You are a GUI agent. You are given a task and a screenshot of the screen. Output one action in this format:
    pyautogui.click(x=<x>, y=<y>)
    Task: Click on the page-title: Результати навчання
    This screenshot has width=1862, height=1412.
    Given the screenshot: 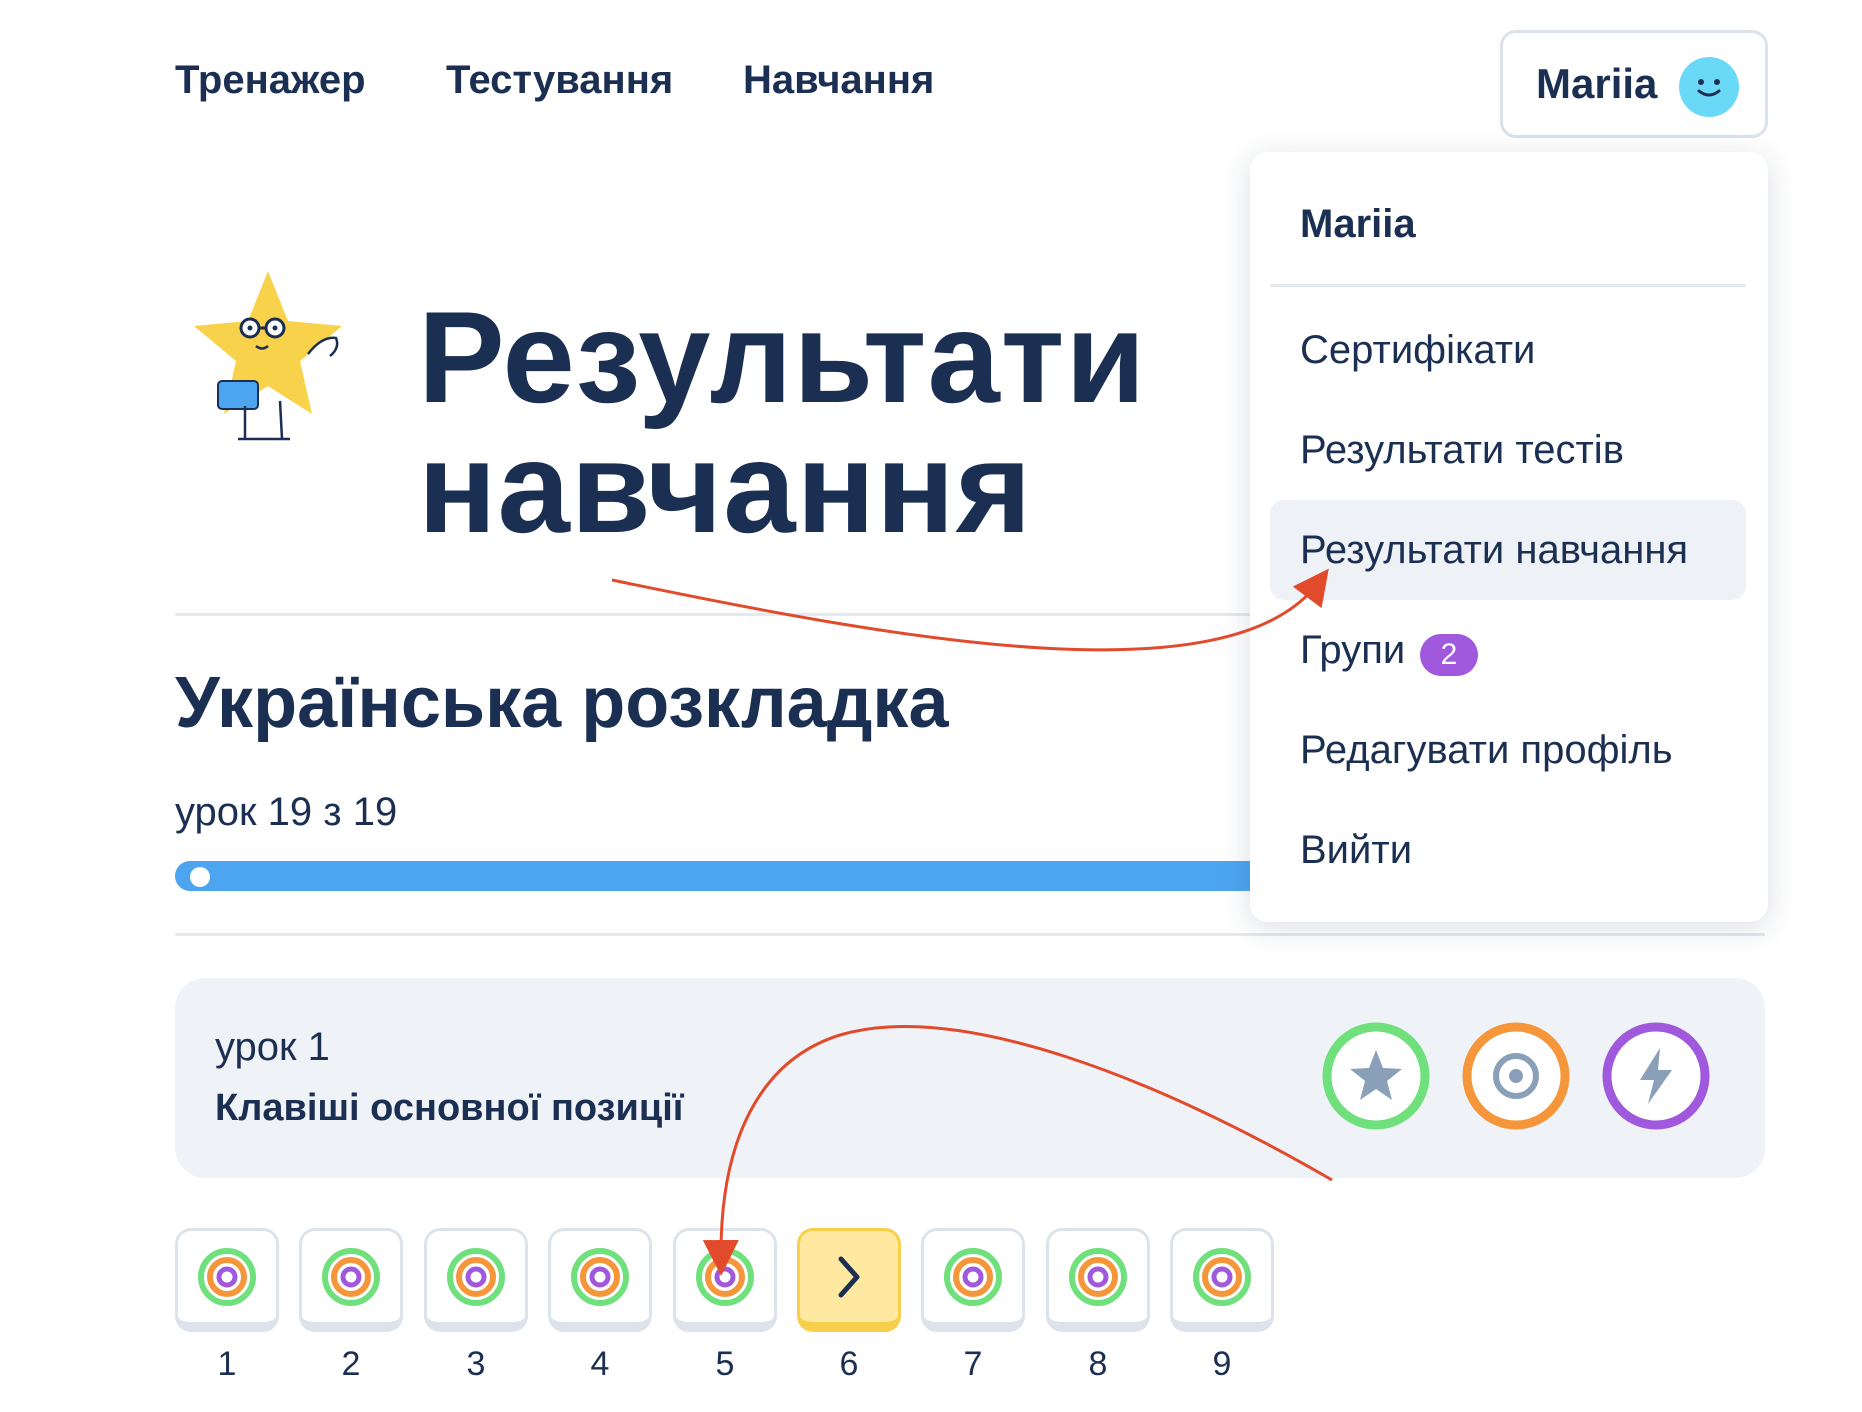 What is the action you would take?
    pyautogui.click(x=782, y=422)
    